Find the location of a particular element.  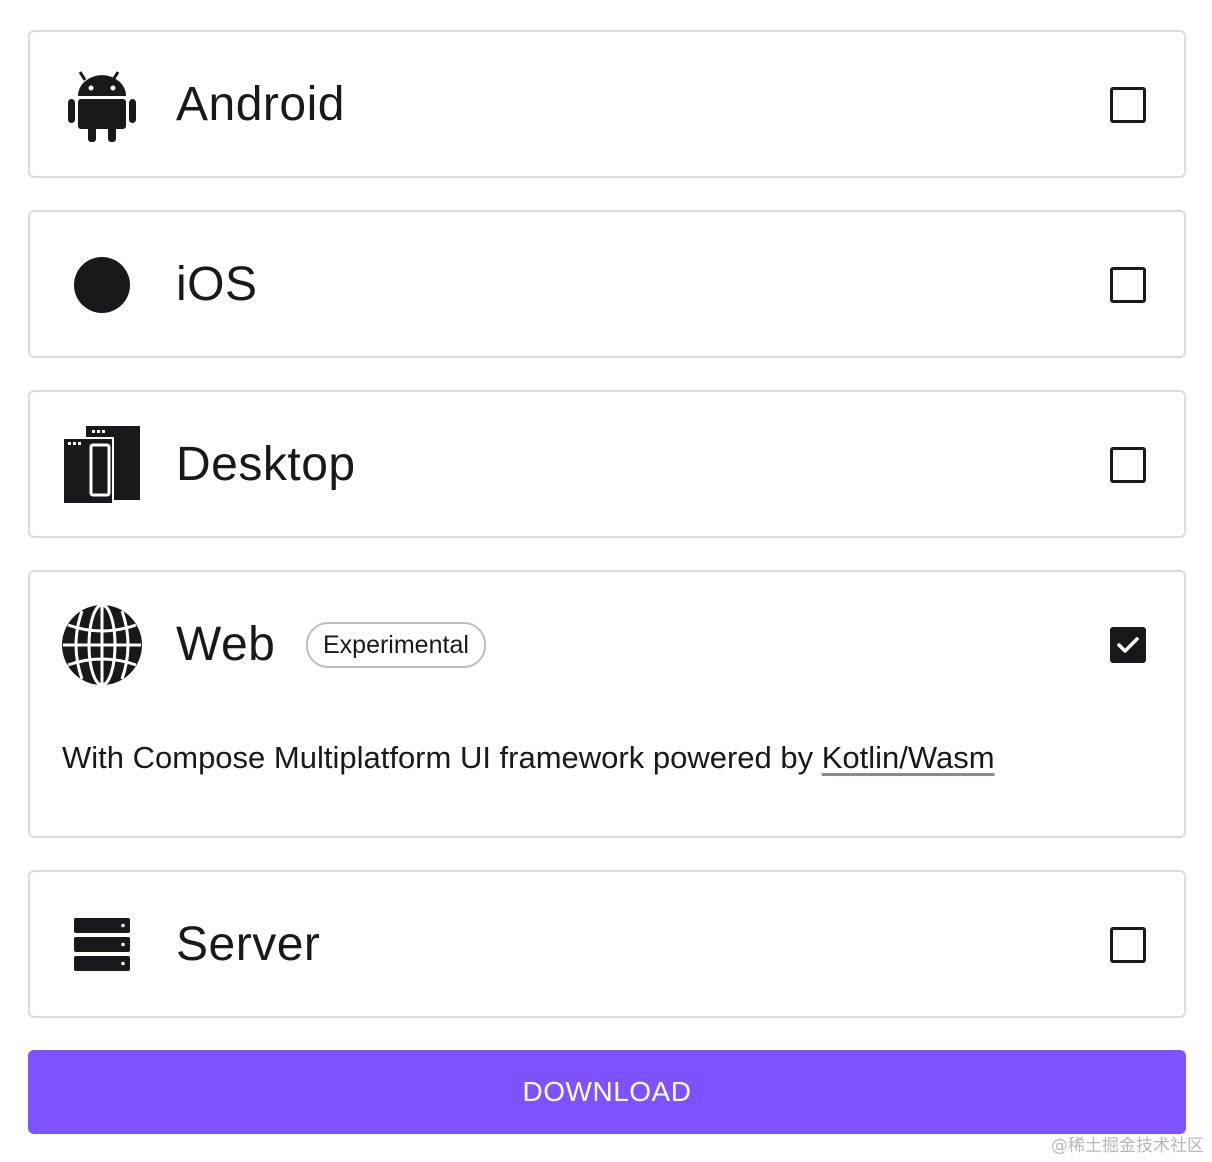

apple-icon is located at coordinates (102, 285).